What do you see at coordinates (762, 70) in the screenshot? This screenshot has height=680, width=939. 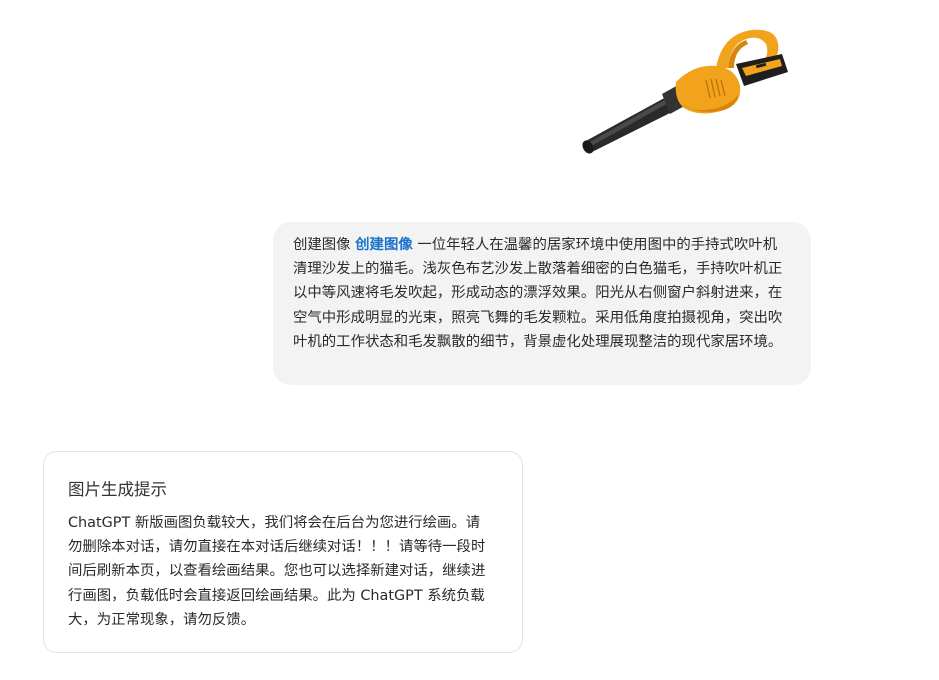 I see `blower-battery` at bounding box center [762, 70].